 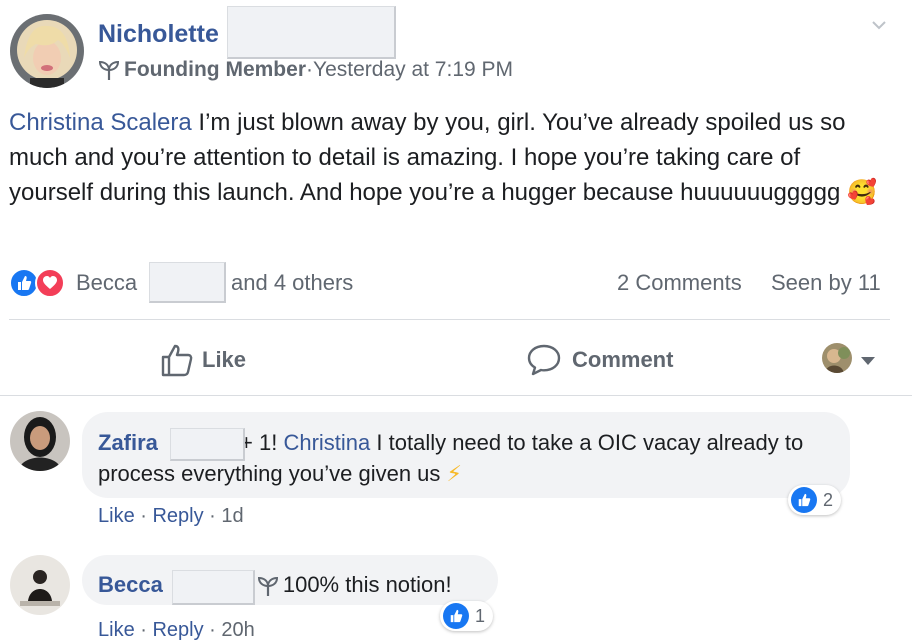 I want to click on actions-divider, so click(x=456, y=395).